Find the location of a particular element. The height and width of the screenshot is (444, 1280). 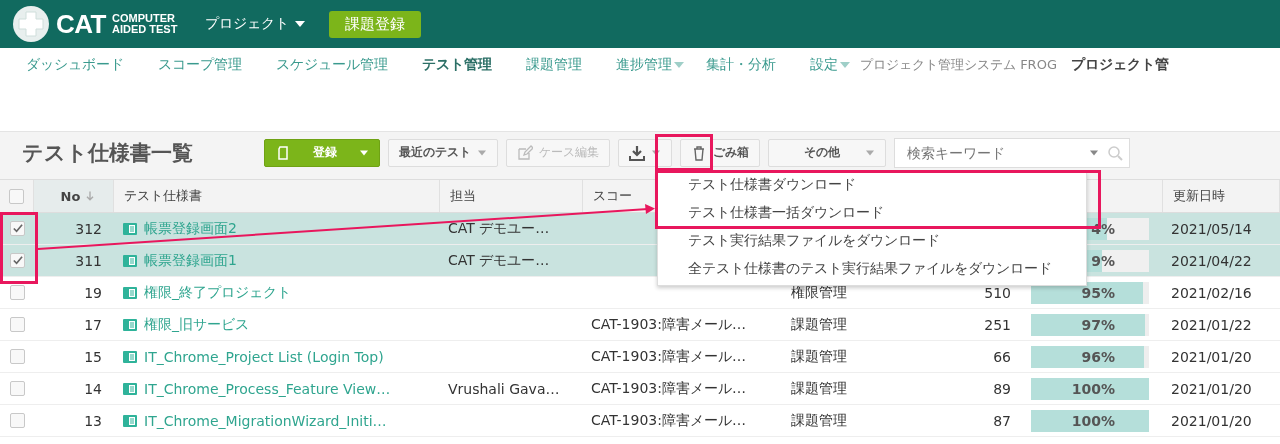

column-header: 担当 is located at coordinates (463, 196).